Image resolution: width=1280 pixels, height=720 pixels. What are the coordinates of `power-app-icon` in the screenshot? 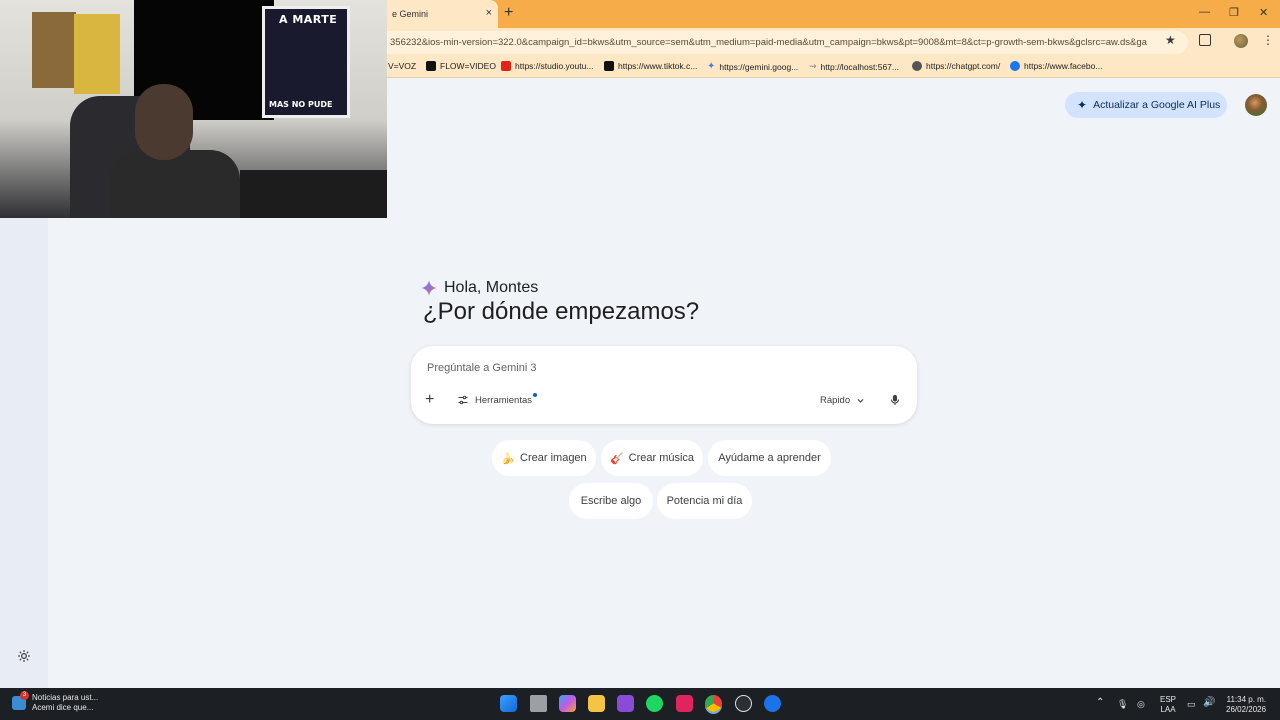 It's located at (772, 703).